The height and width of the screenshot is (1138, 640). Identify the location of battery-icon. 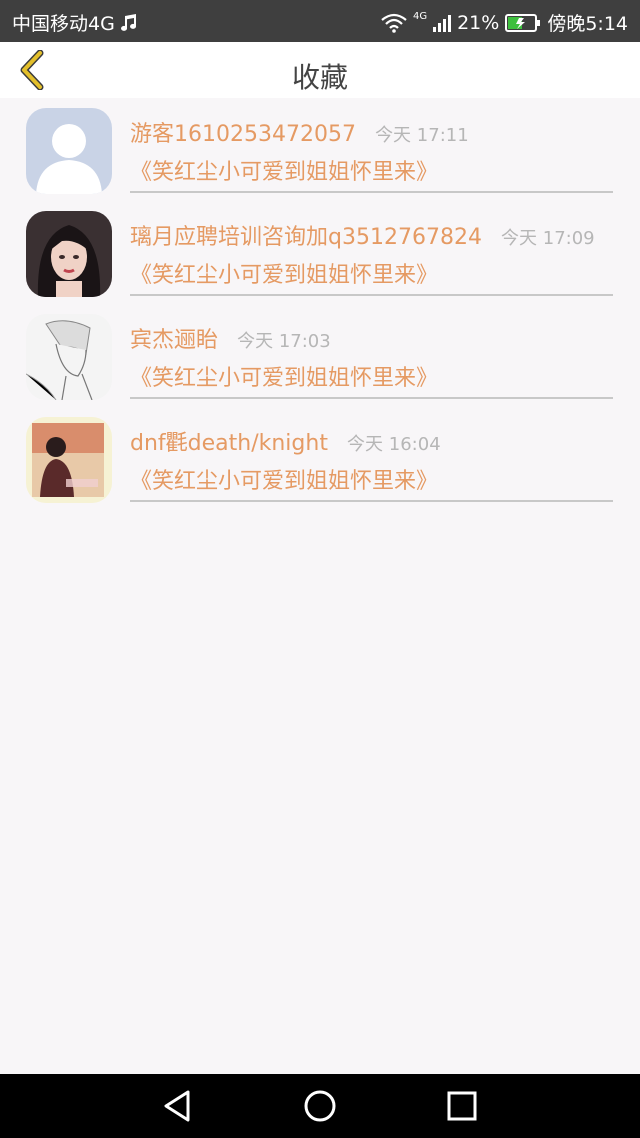
(523, 22).